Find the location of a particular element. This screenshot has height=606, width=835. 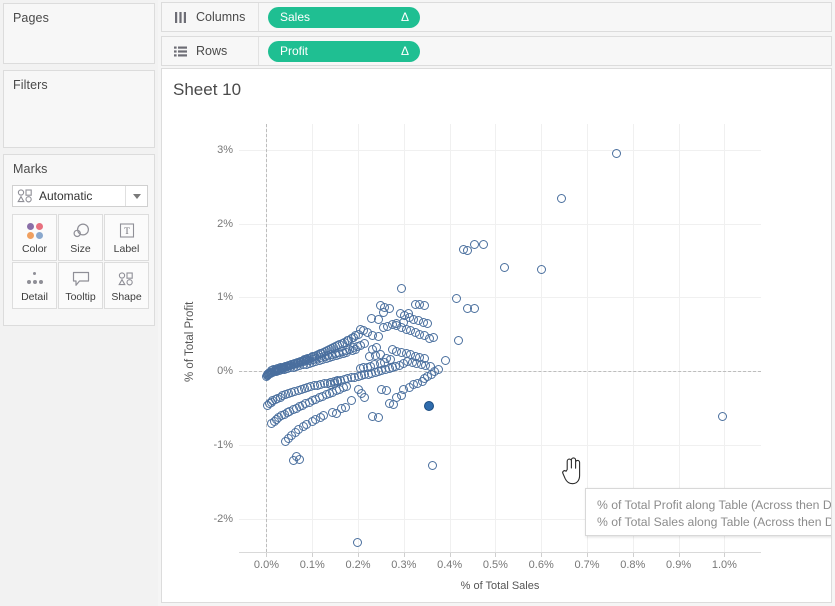

marks-tooltip-button: Tooltip is located at coordinates (80, 285).